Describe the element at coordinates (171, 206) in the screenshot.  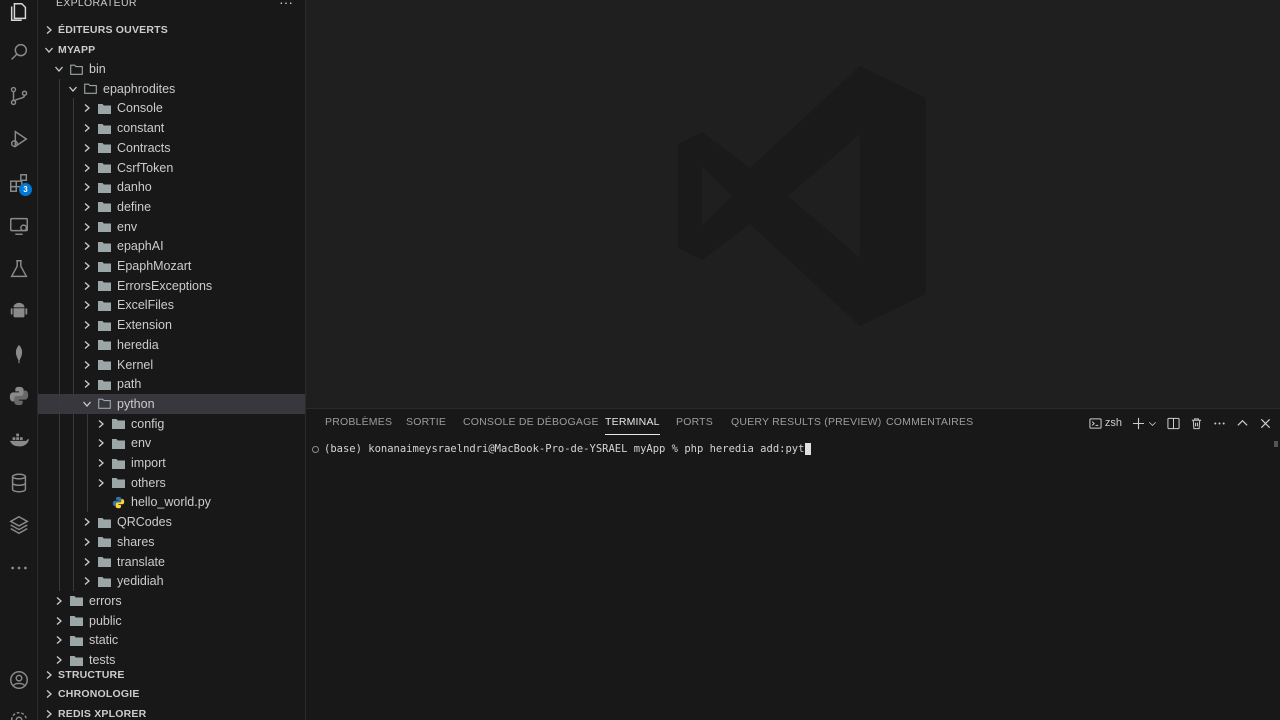
I see `tree-folder: define` at that location.